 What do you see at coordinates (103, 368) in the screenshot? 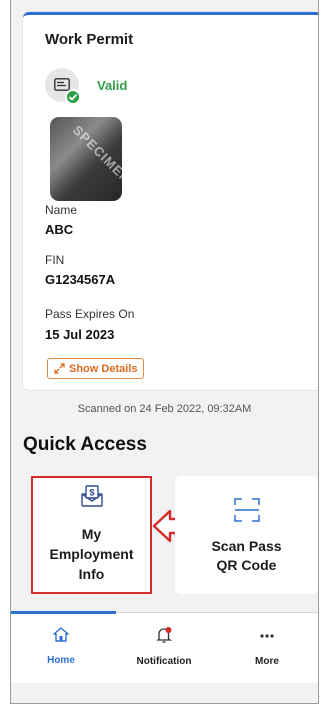
I see `show-details-label: Show Details` at bounding box center [103, 368].